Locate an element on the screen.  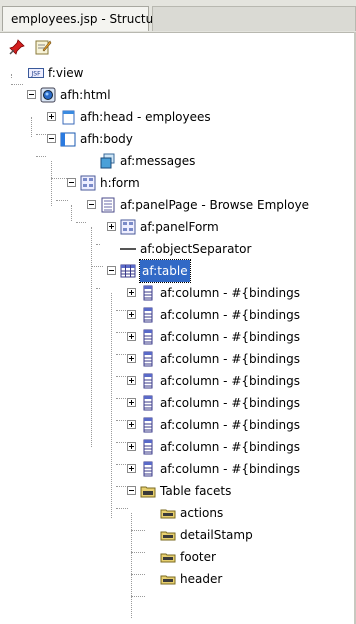
tree-node-label: af:panelForm is located at coordinates (179, 227).